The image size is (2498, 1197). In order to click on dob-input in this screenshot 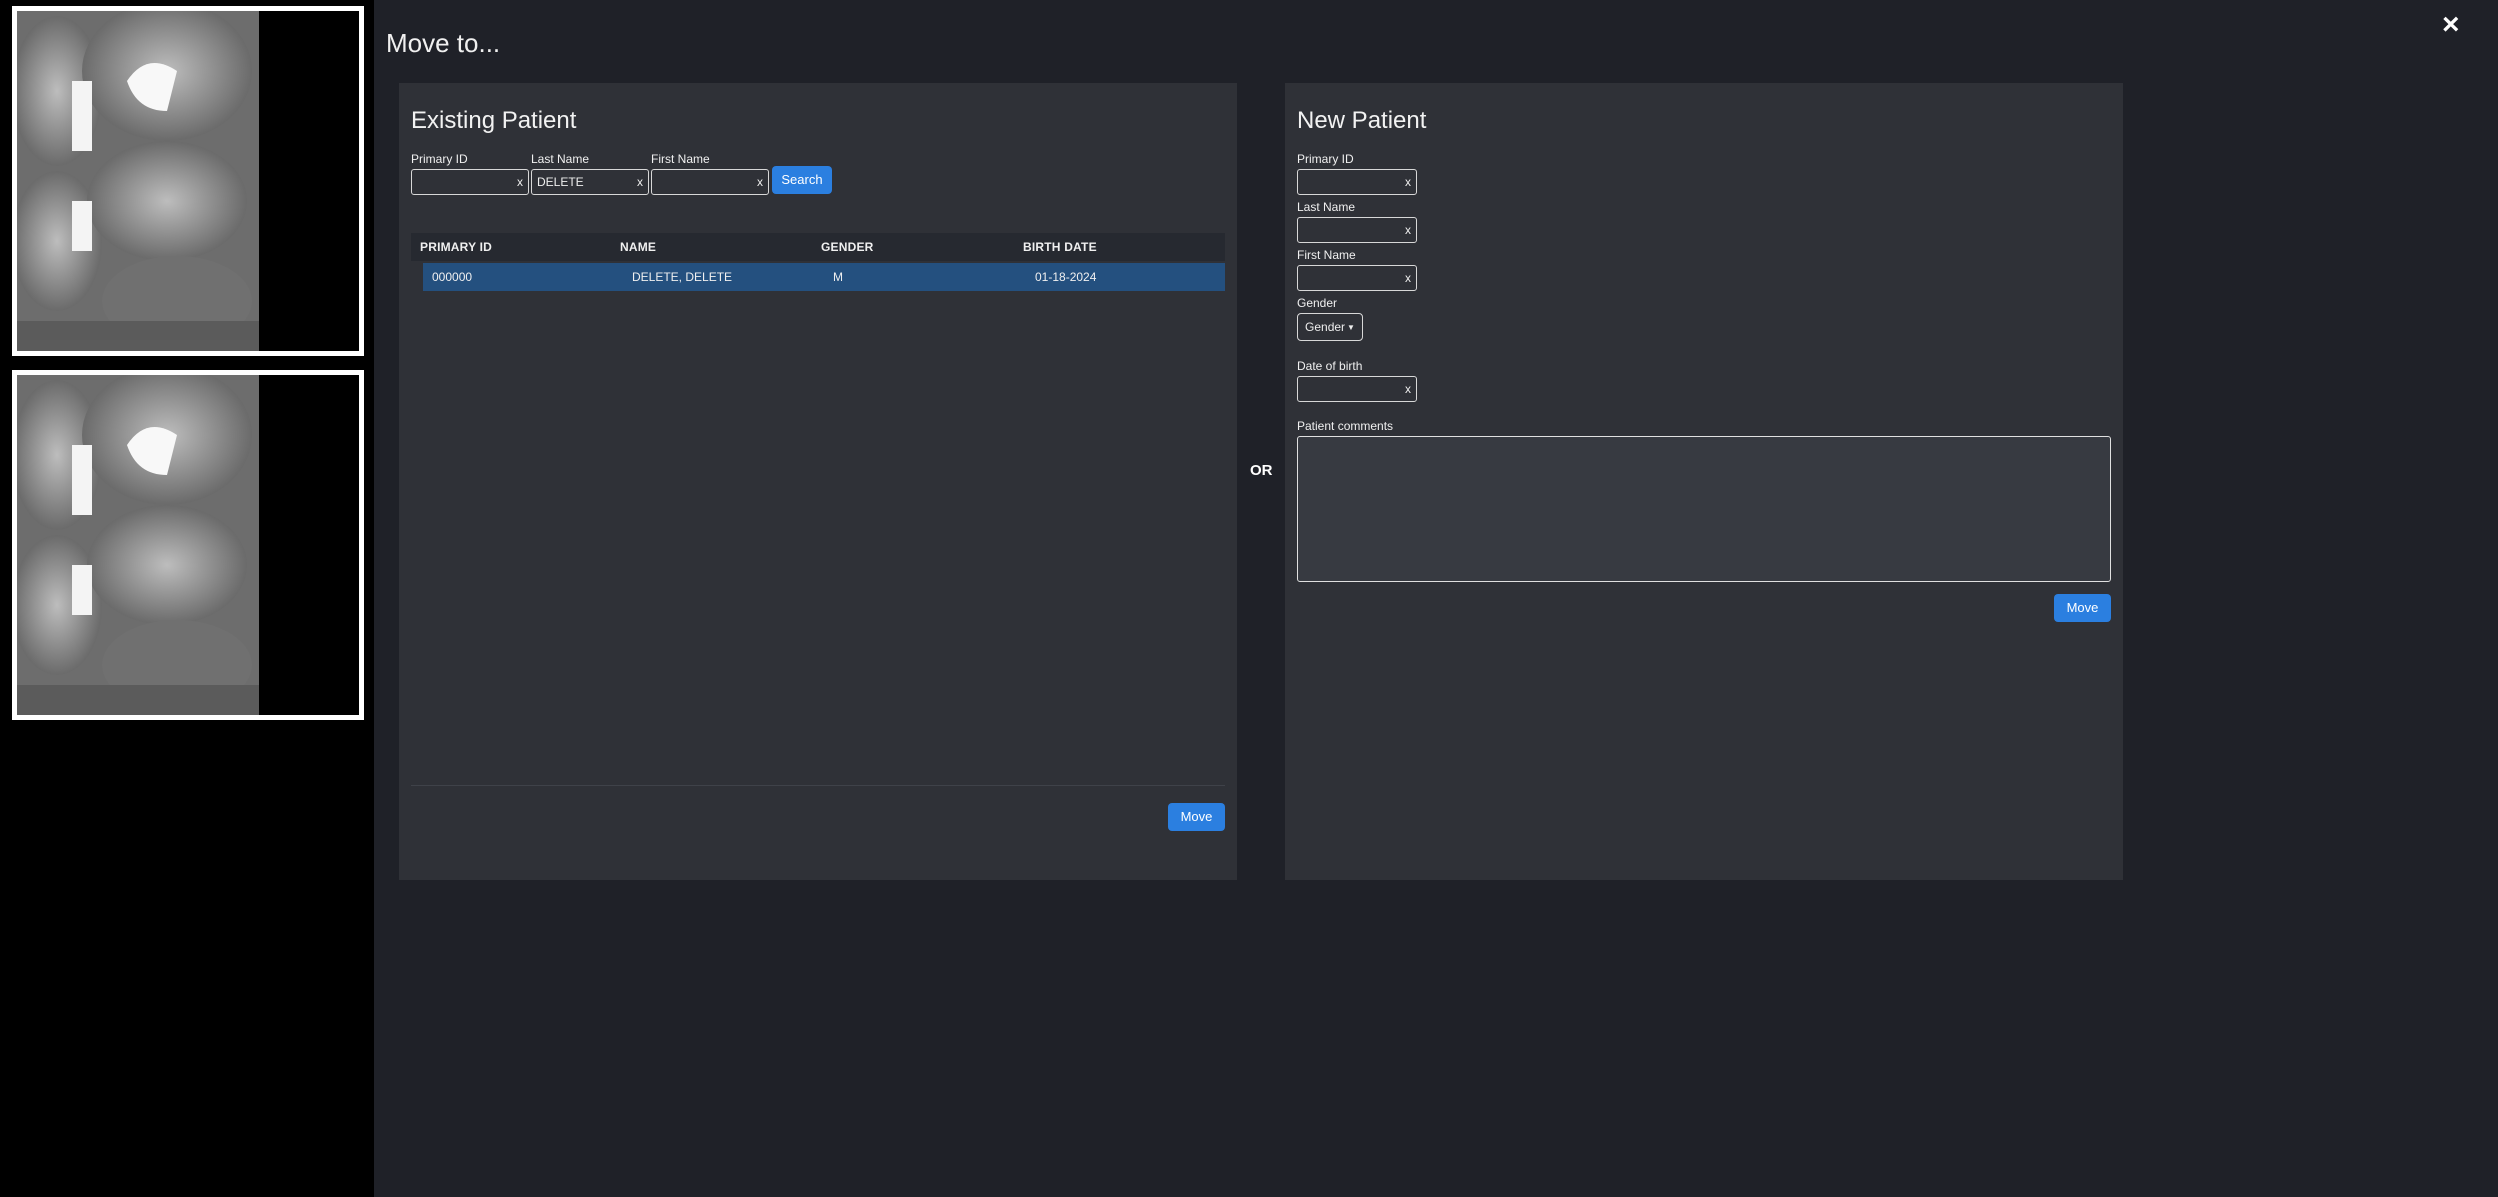, I will do `click(1357, 389)`.